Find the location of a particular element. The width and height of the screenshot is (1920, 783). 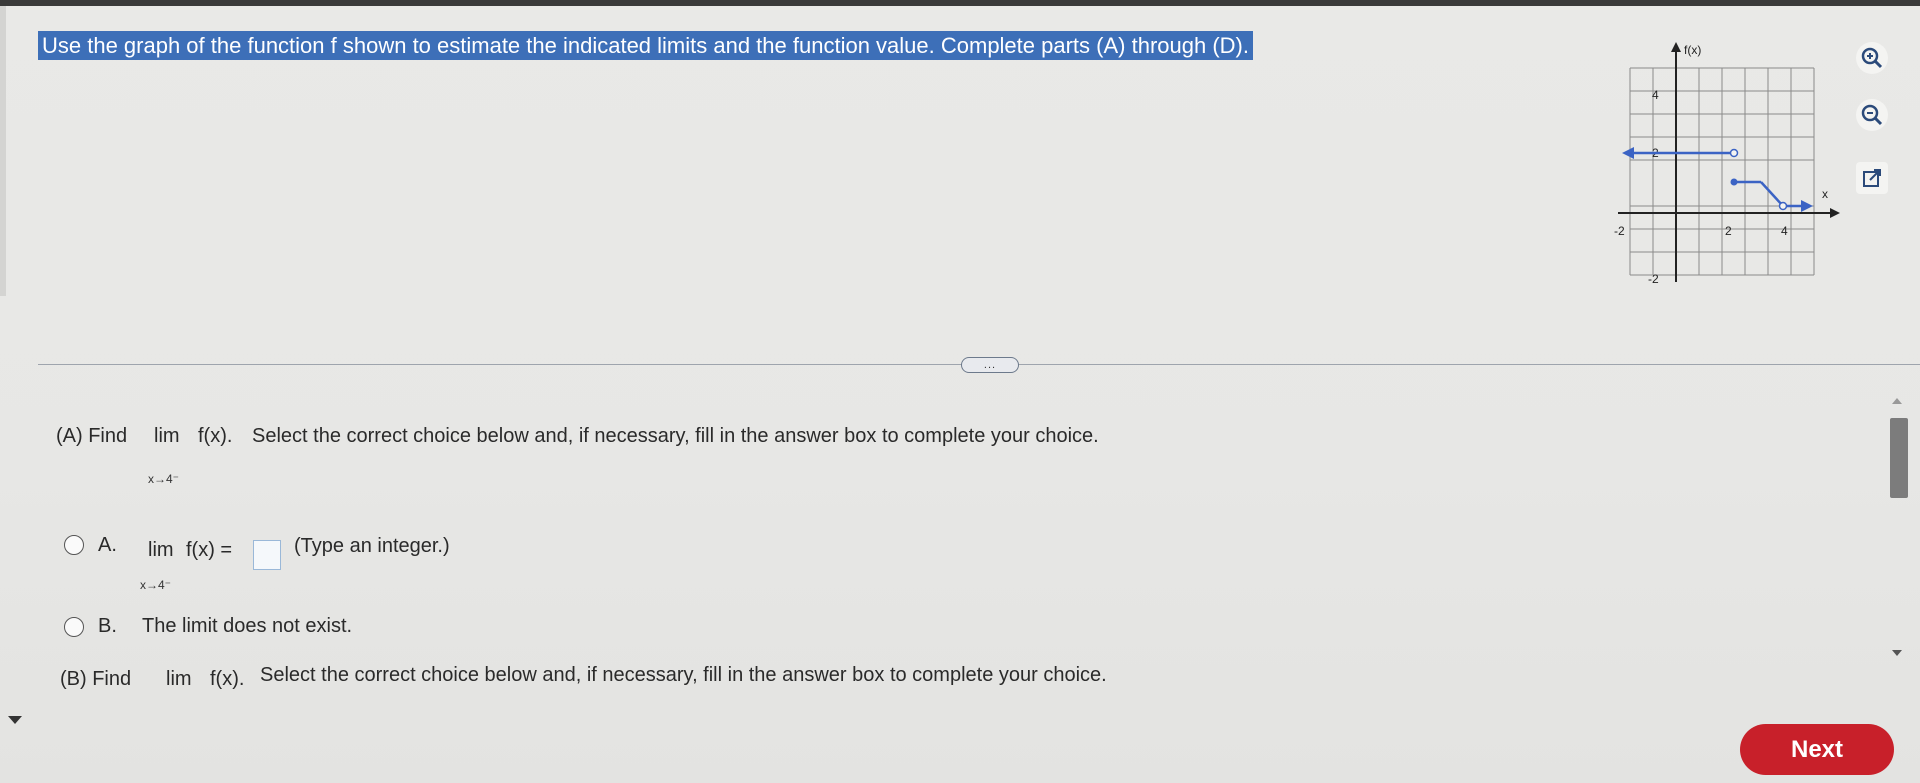

top-bar is located at coordinates (960, 3).